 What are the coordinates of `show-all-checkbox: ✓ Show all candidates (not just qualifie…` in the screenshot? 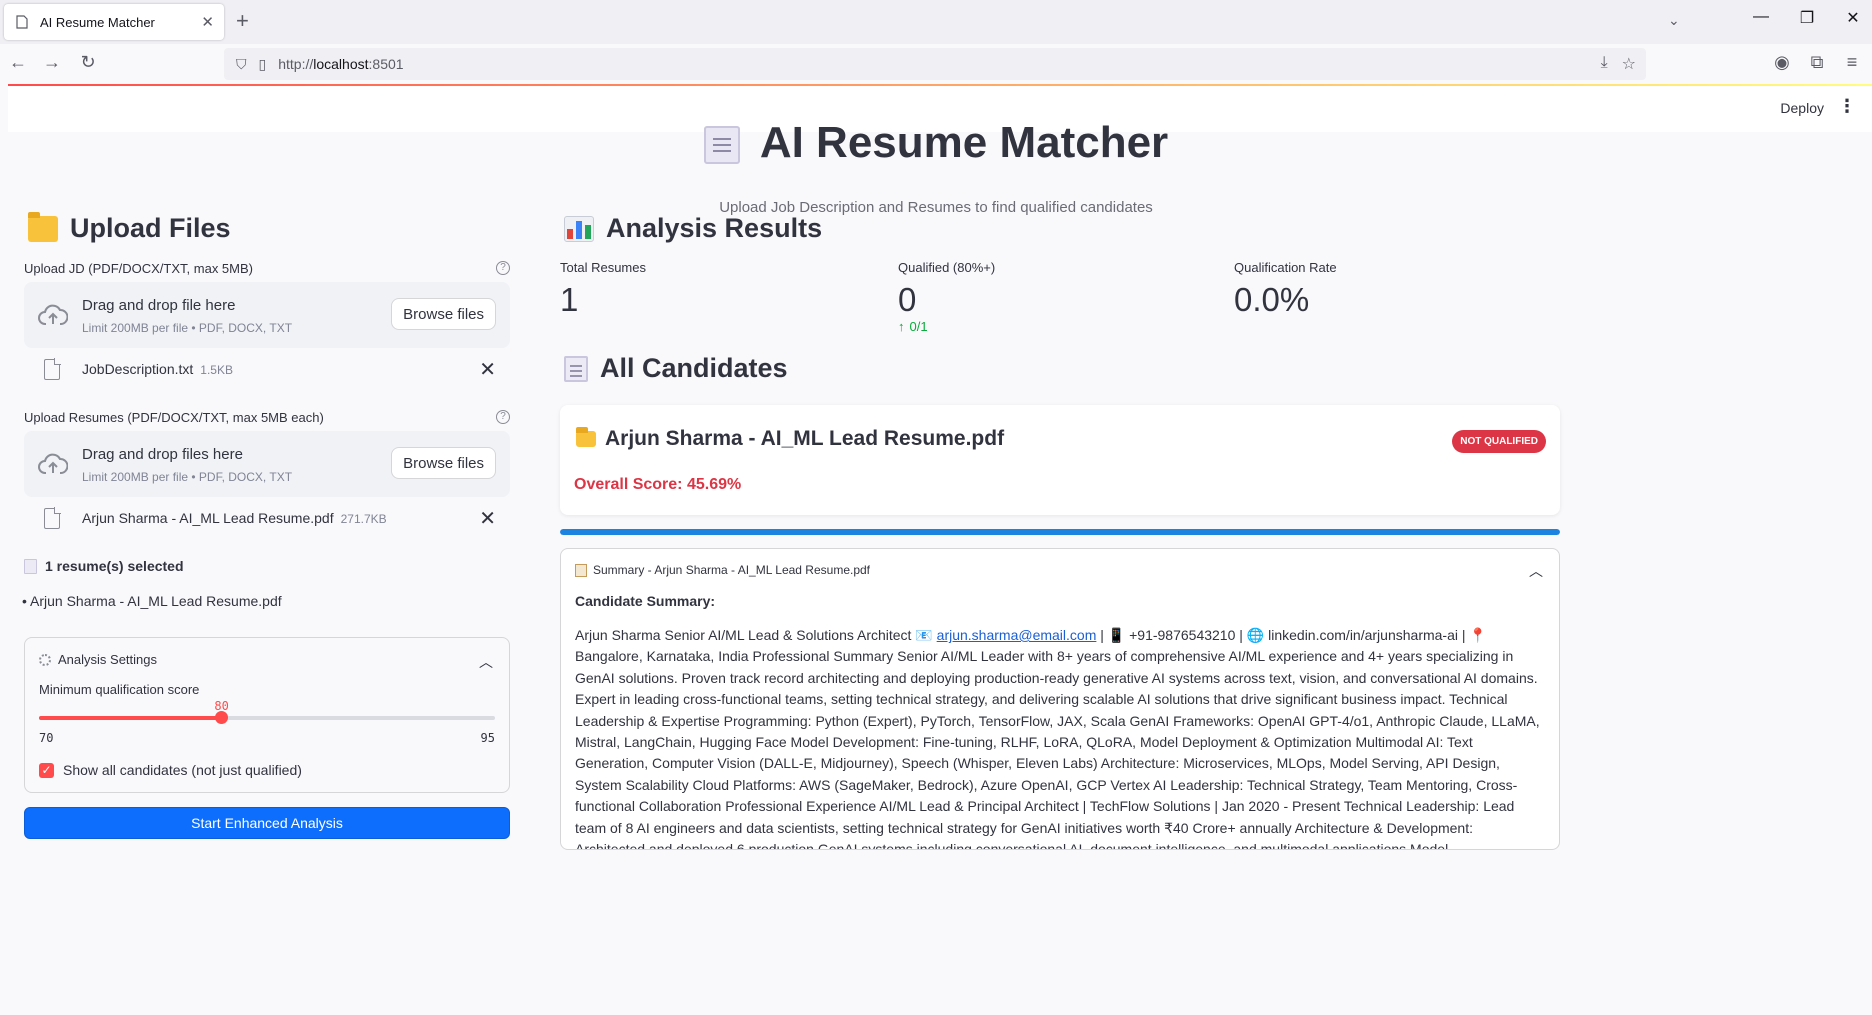 It's located at (170, 770).